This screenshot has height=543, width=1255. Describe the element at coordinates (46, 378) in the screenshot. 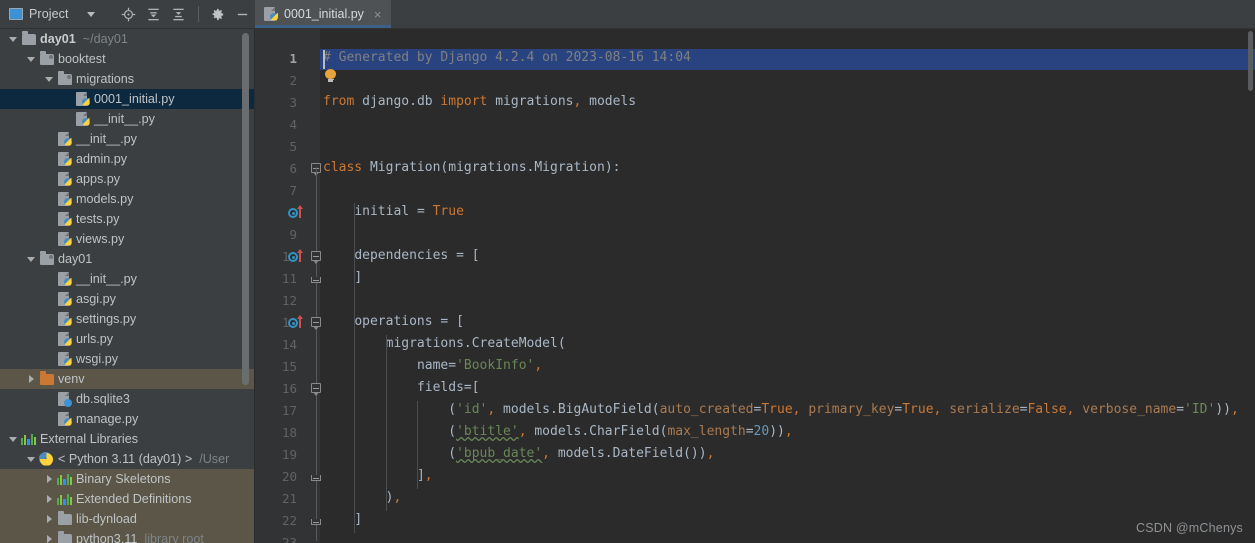

I see `folder-orange-icon` at that location.